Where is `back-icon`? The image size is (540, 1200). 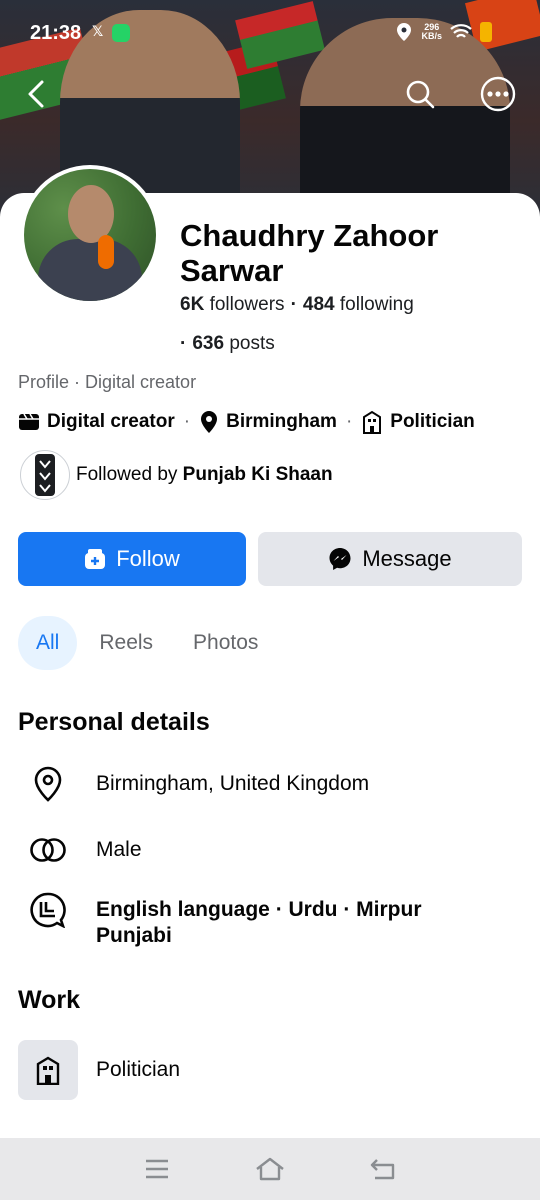
back-icon is located at coordinates (383, 1169).